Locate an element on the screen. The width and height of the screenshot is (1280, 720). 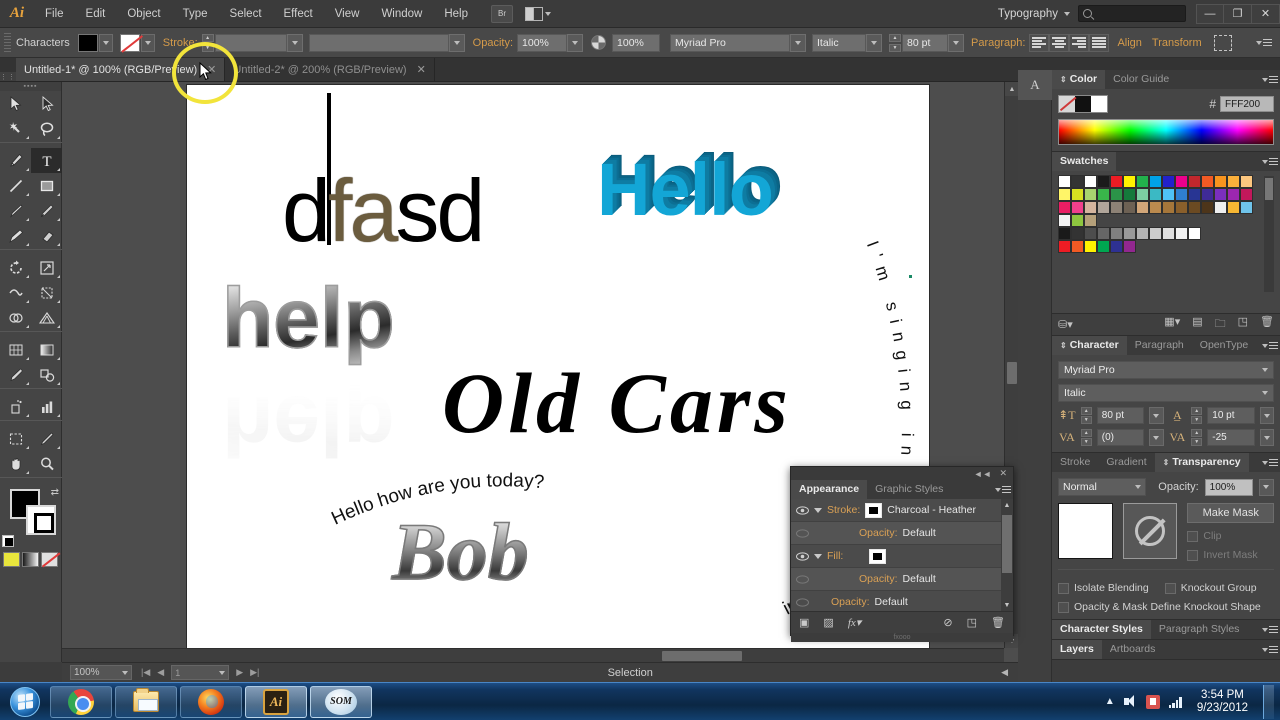
none-mode-icon is located at coordinates (49, 559).